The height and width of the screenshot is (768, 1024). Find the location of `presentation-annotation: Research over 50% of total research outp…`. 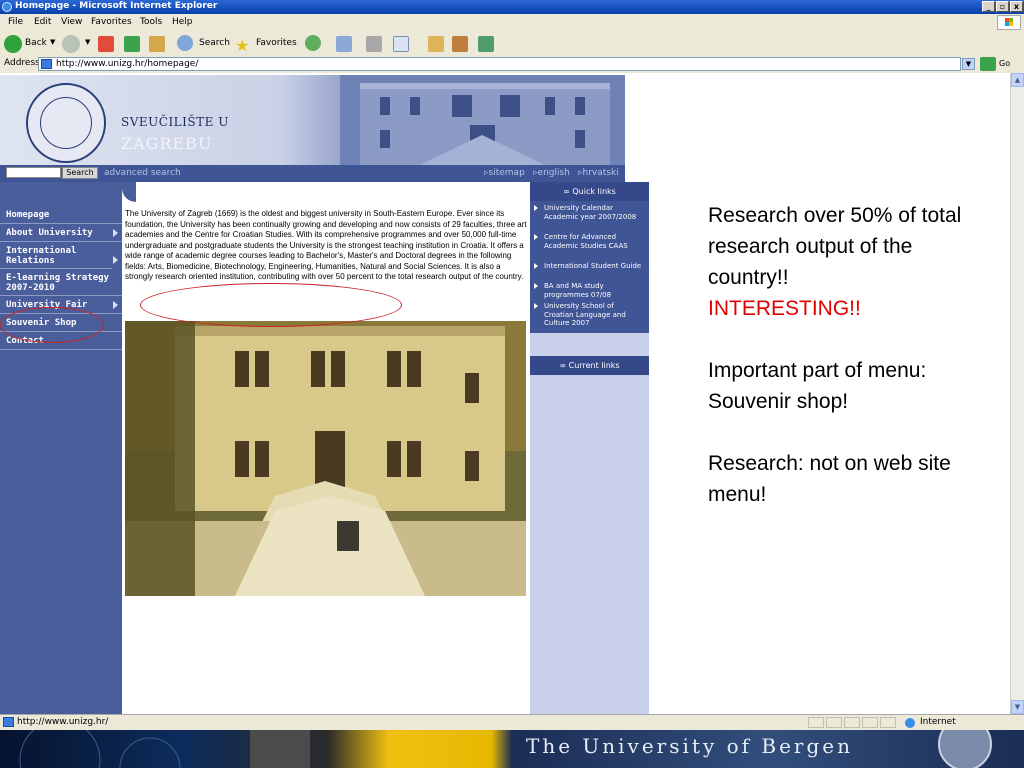

presentation-annotation: Research over 50% of total research outp… is located at coordinates (843, 355).